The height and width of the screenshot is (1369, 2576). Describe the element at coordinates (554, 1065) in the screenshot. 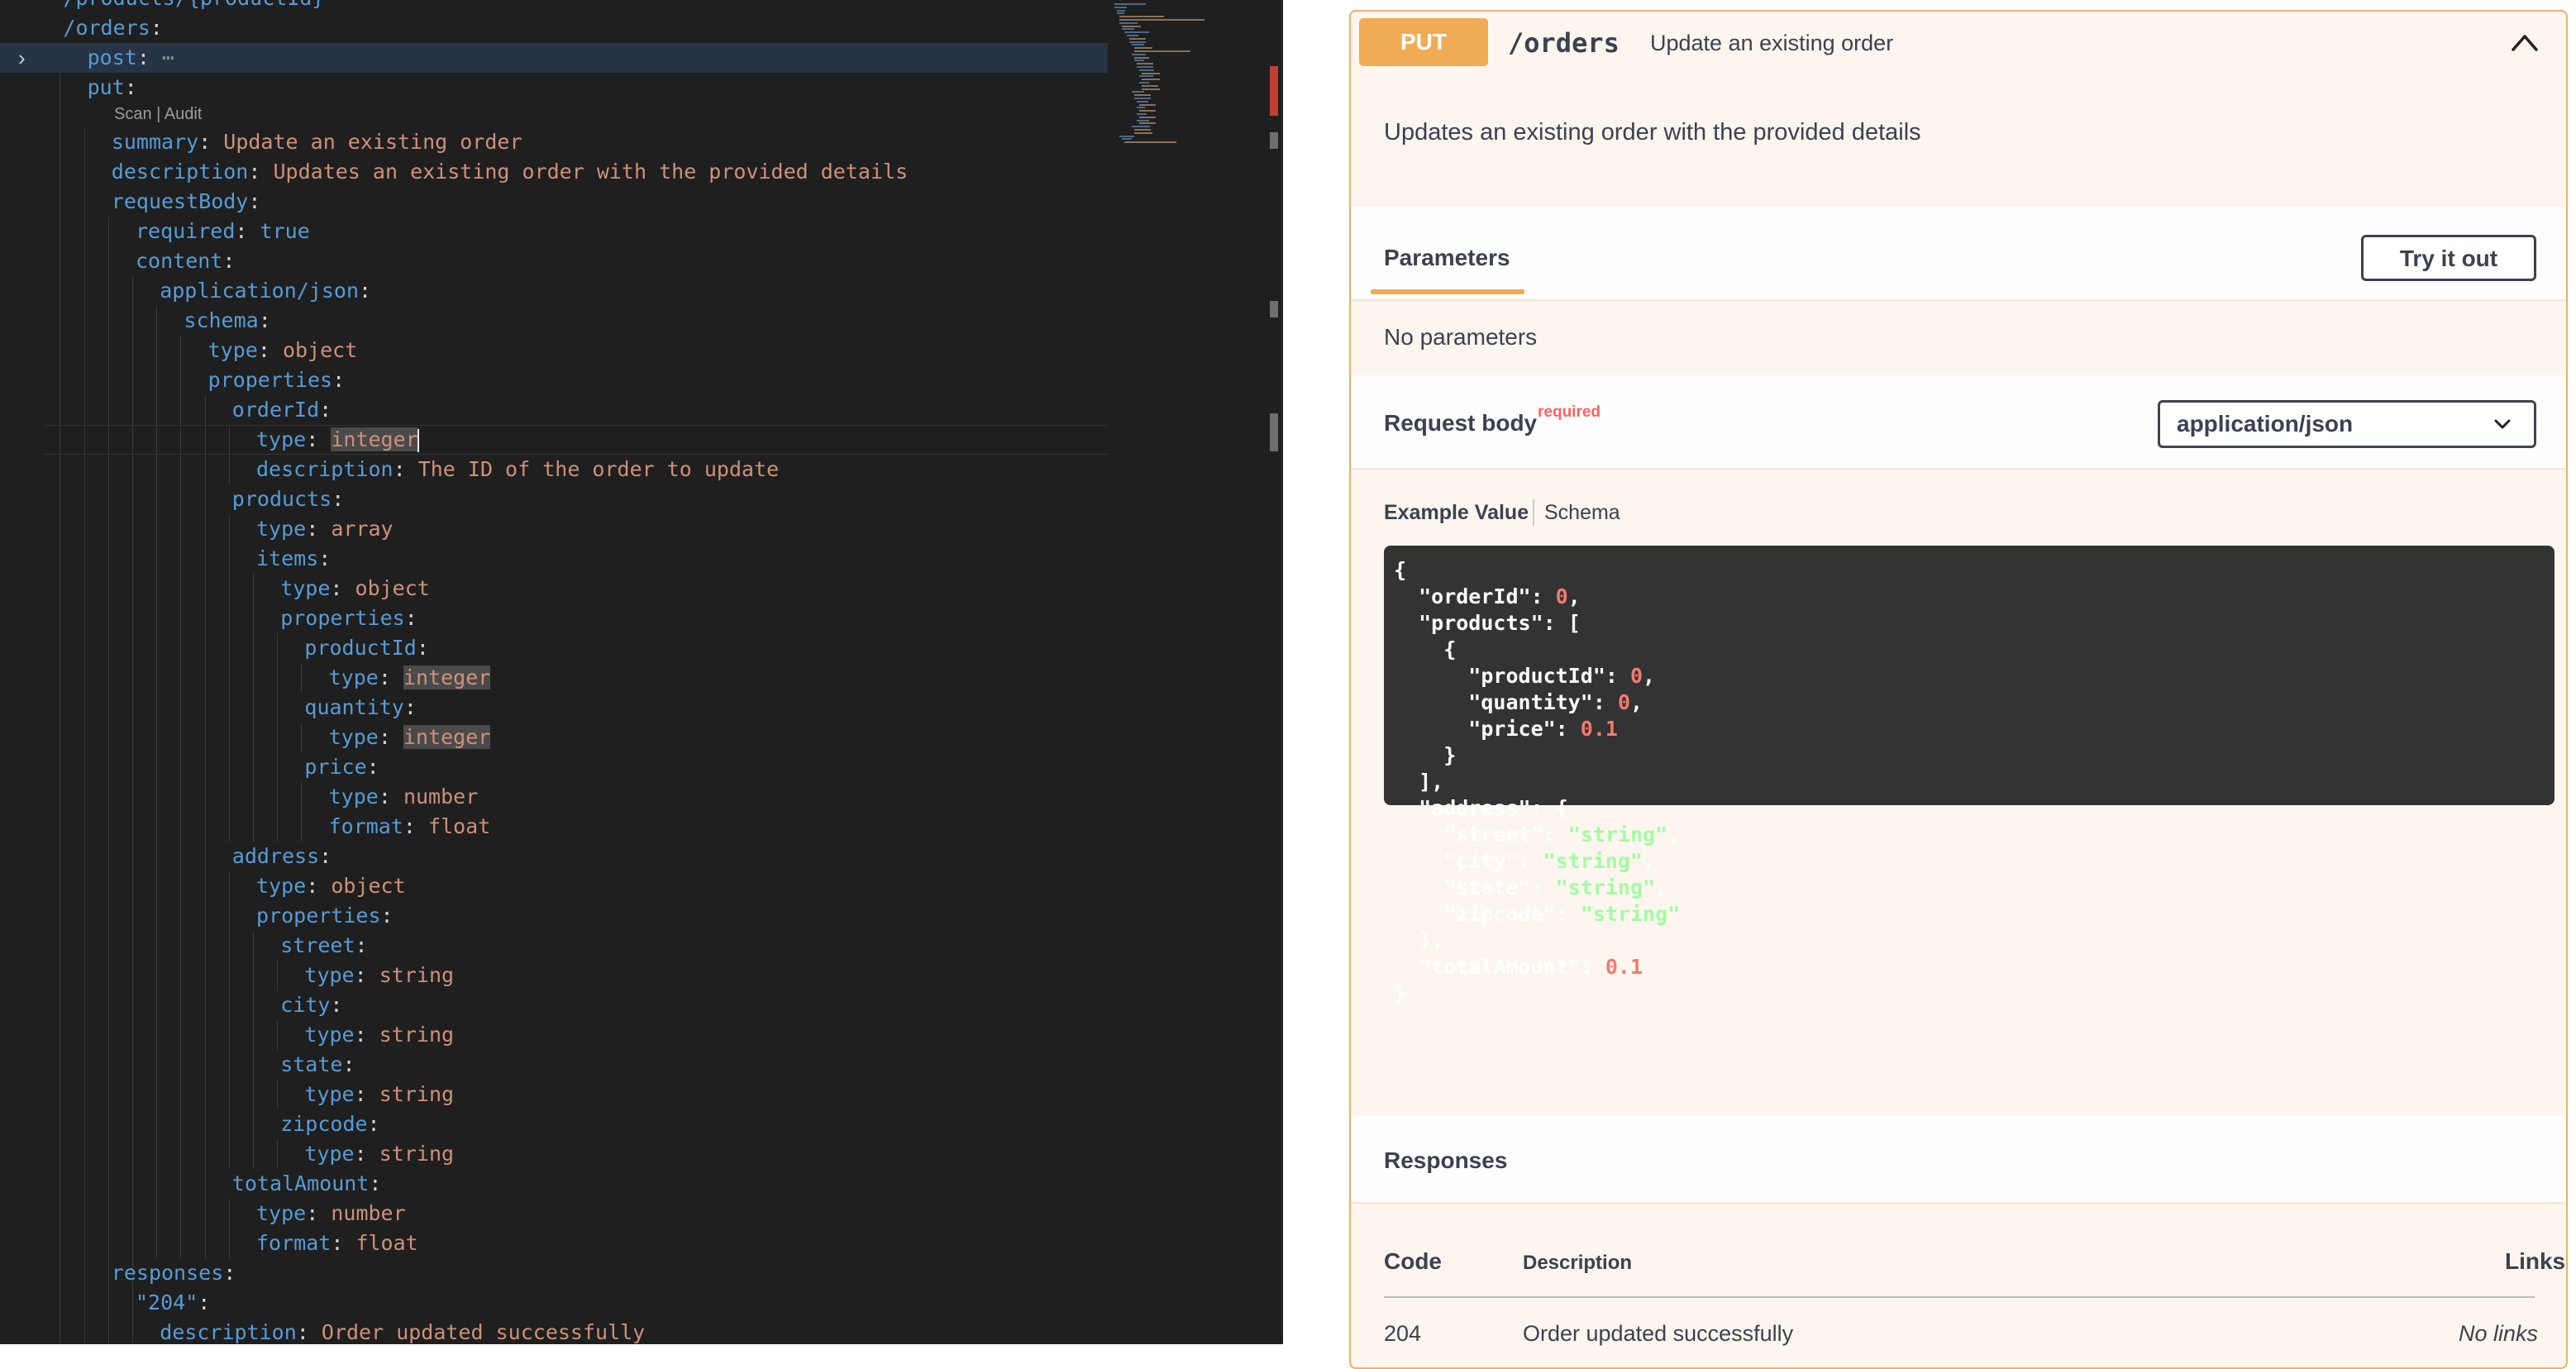

I see `code-line: state:` at that location.